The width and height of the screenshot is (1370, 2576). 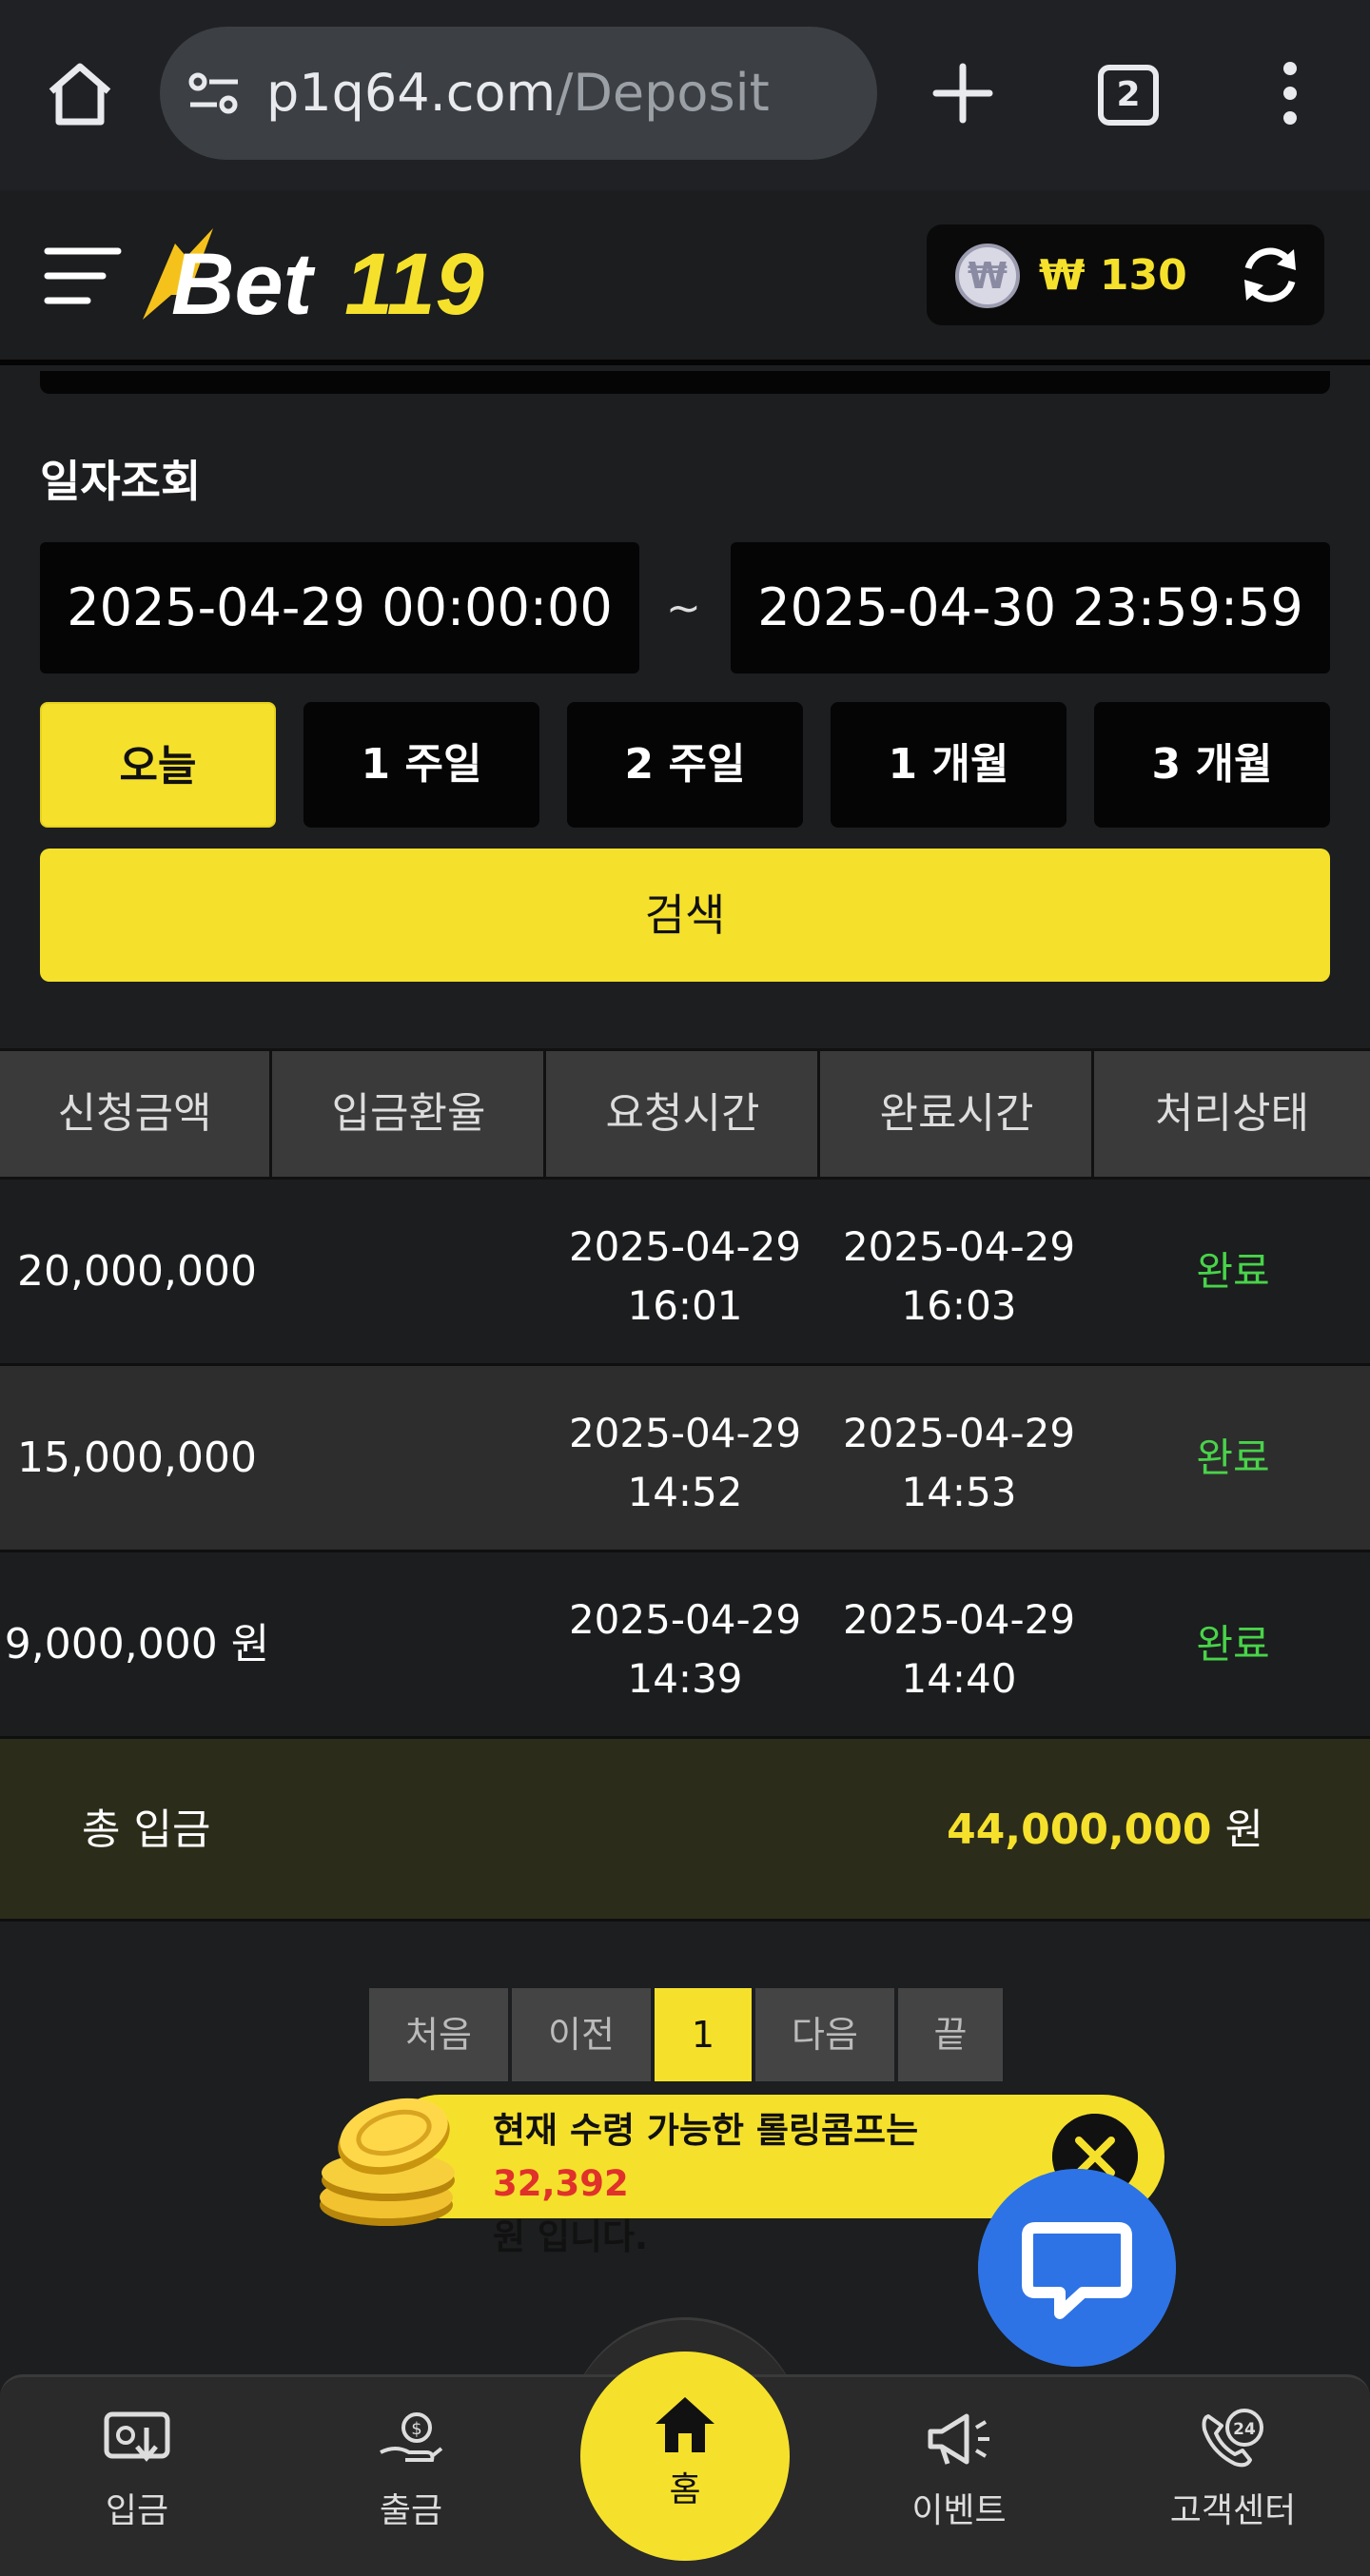 I want to click on range-1week-button: 1 주일, so click(x=421, y=765).